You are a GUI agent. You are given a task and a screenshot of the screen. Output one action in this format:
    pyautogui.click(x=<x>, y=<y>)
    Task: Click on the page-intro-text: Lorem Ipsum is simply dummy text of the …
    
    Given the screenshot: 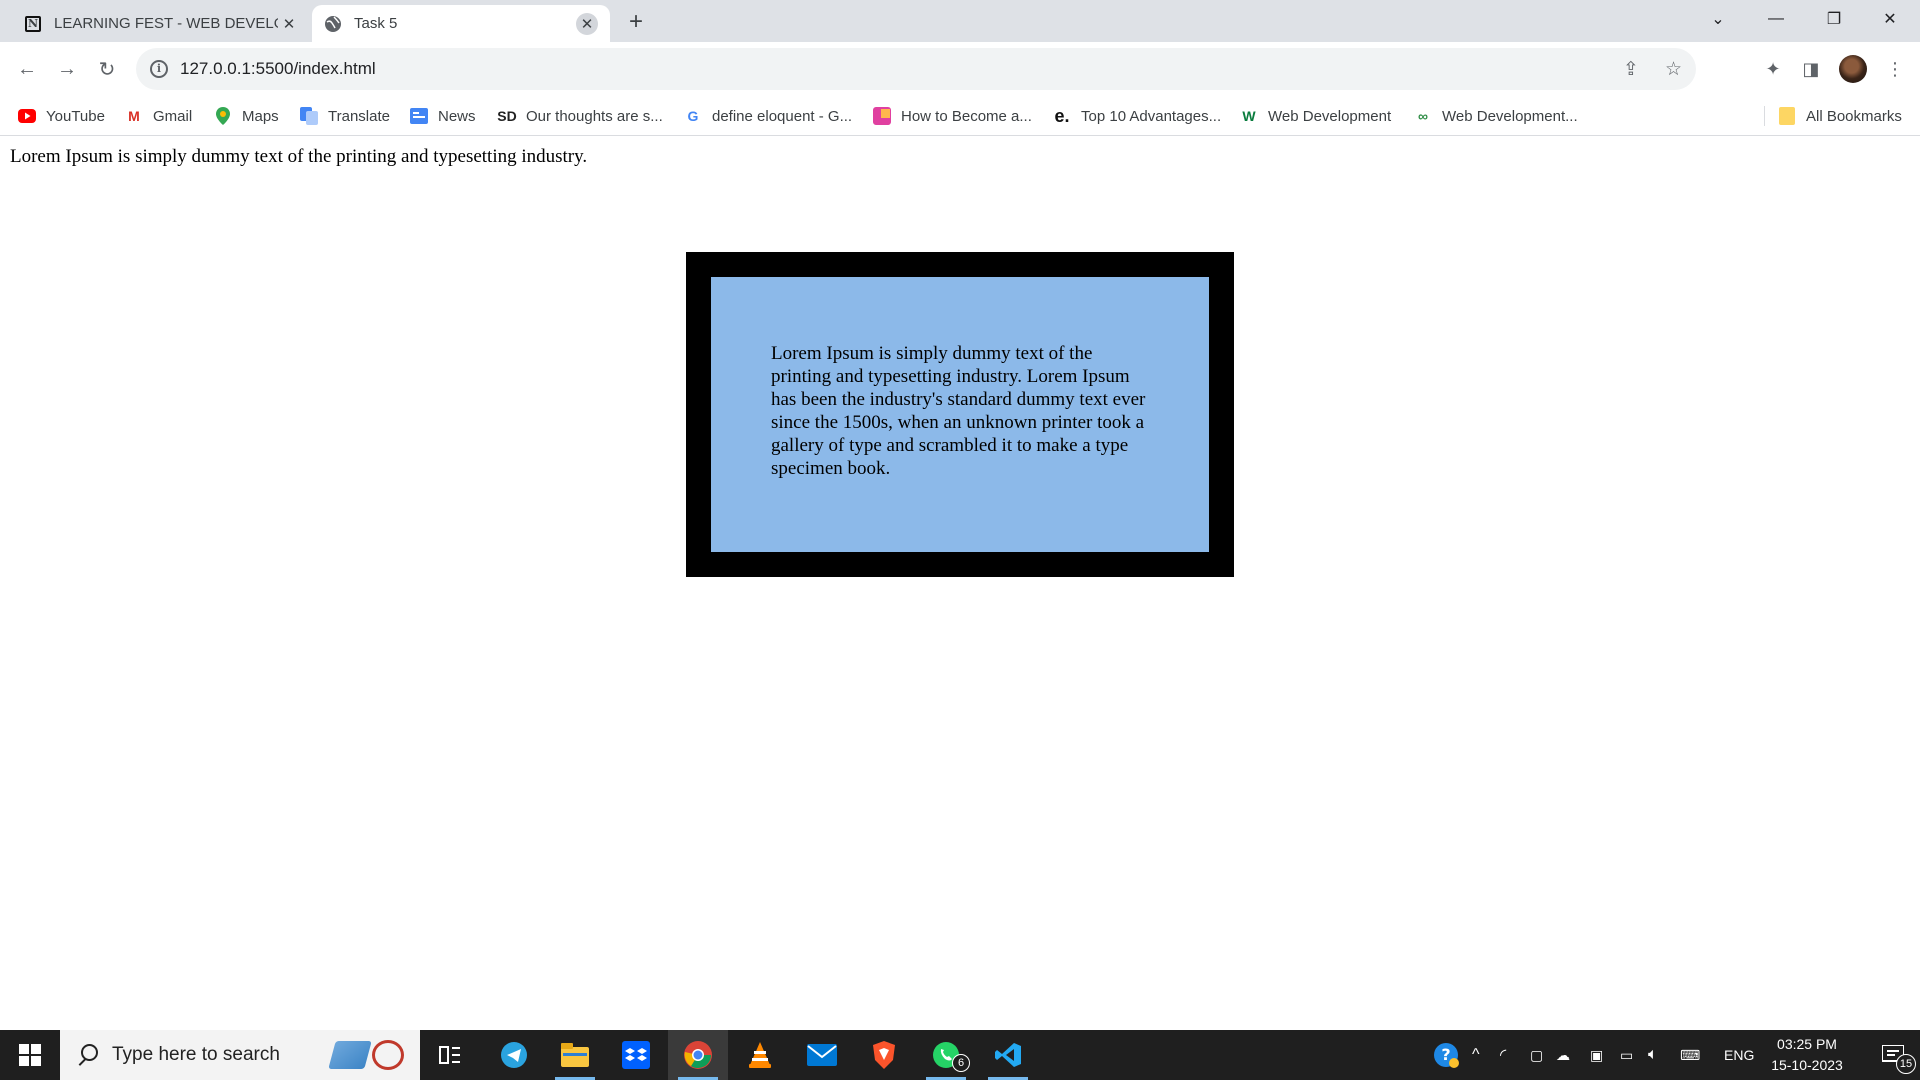 What is the action you would take?
    pyautogui.click(x=299, y=156)
    